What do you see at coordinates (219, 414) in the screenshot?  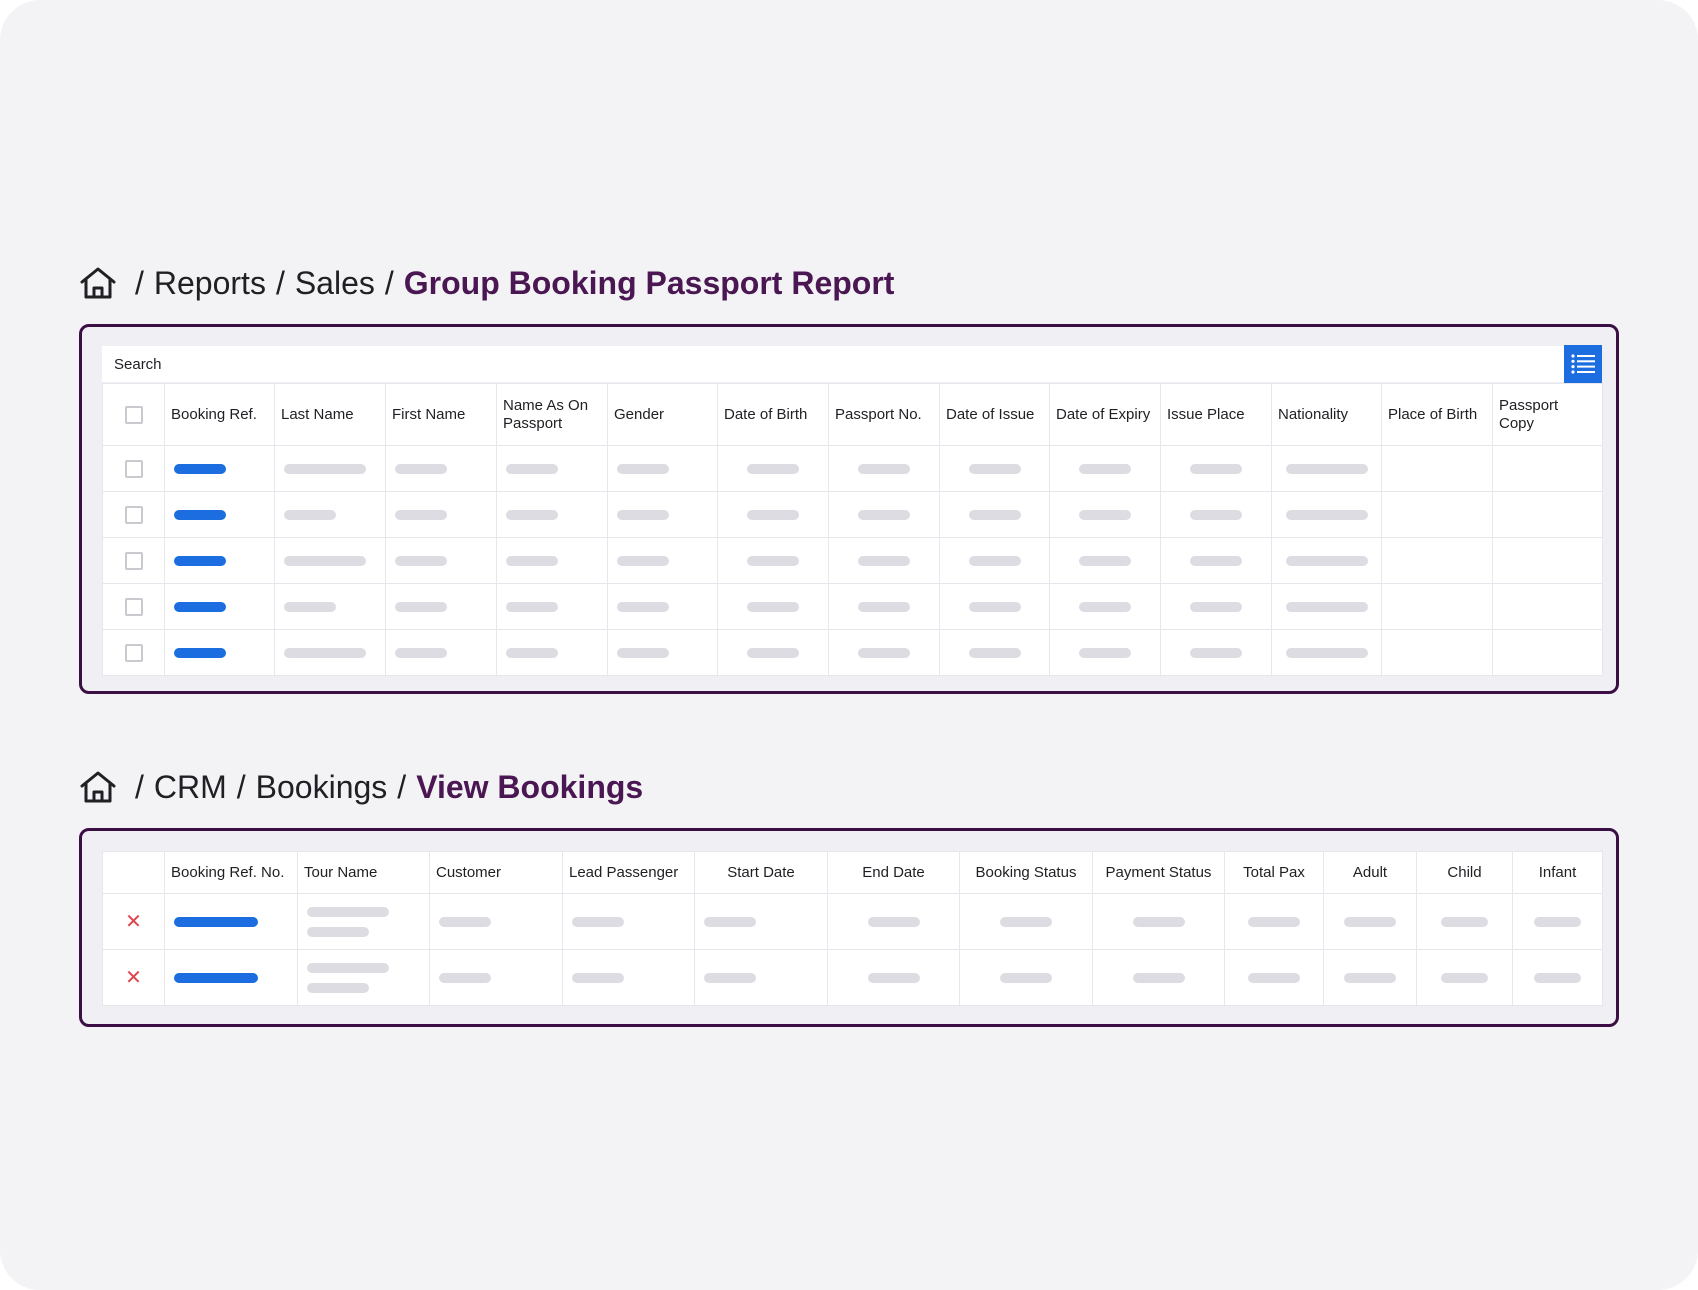 I see `column-header: Booking Ref.` at bounding box center [219, 414].